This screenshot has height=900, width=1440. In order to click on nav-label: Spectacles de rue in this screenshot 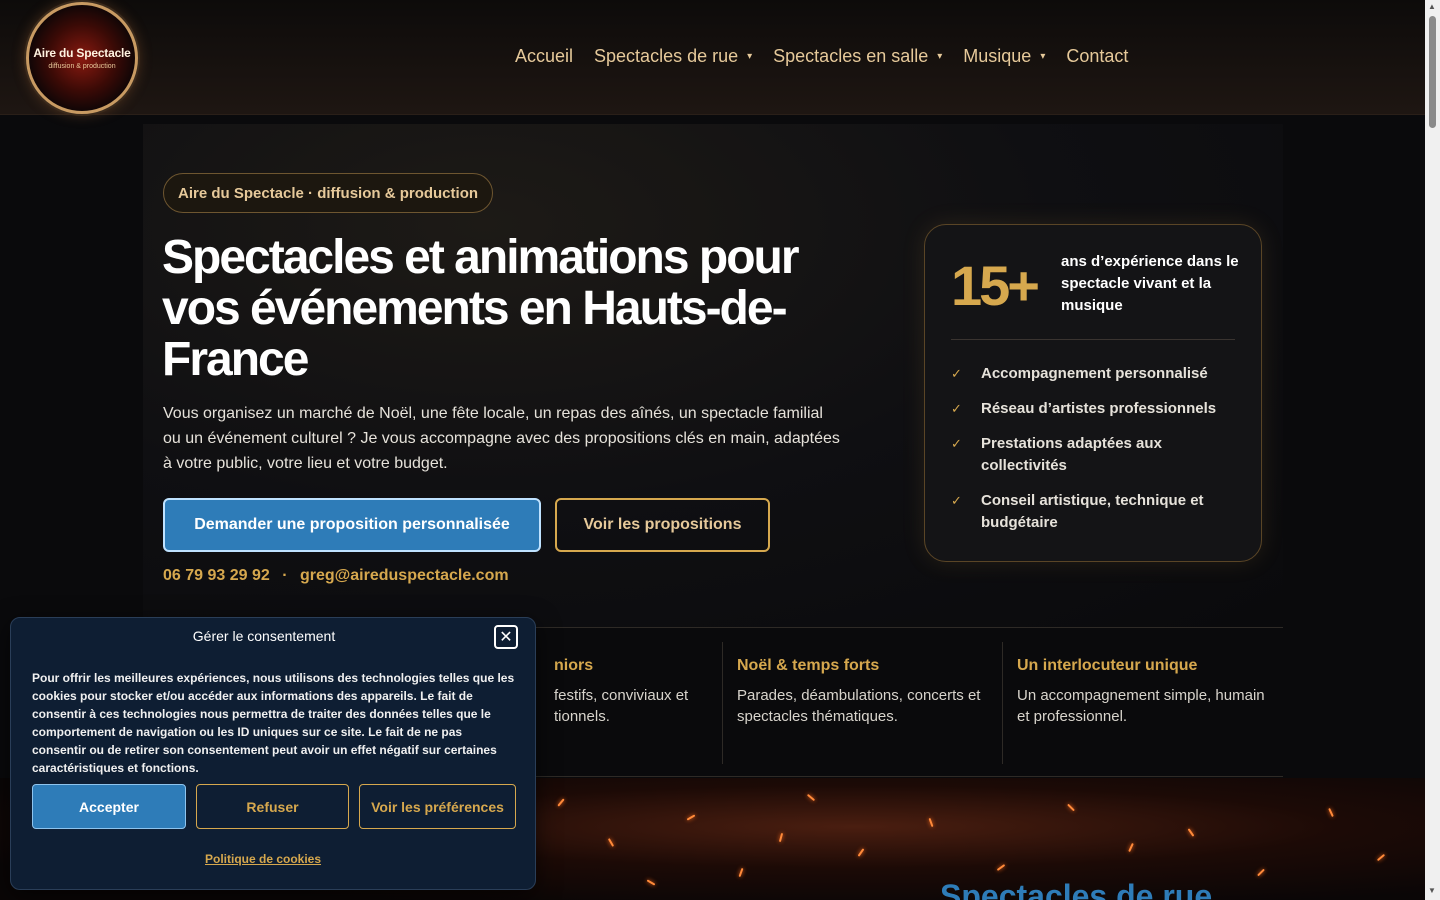, I will do `click(666, 56)`.